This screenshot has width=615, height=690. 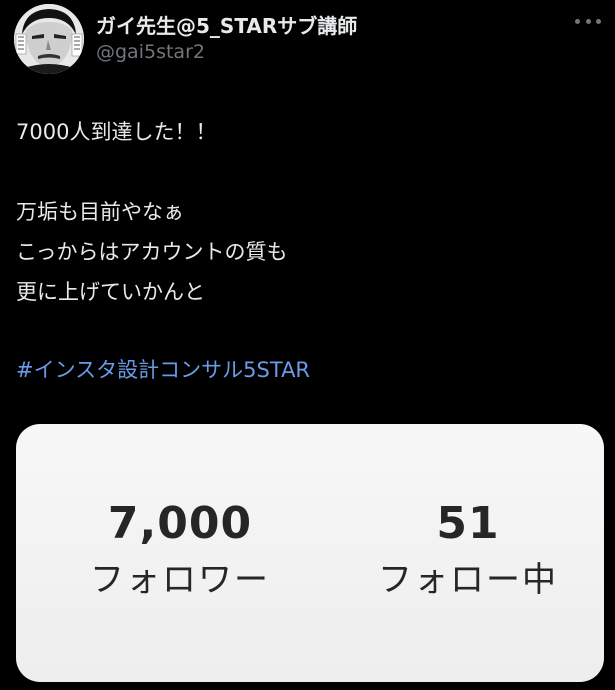 What do you see at coordinates (152, 252) in the screenshot?
I see `tweet-line: こっからはアカウントの質も` at bounding box center [152, 252].